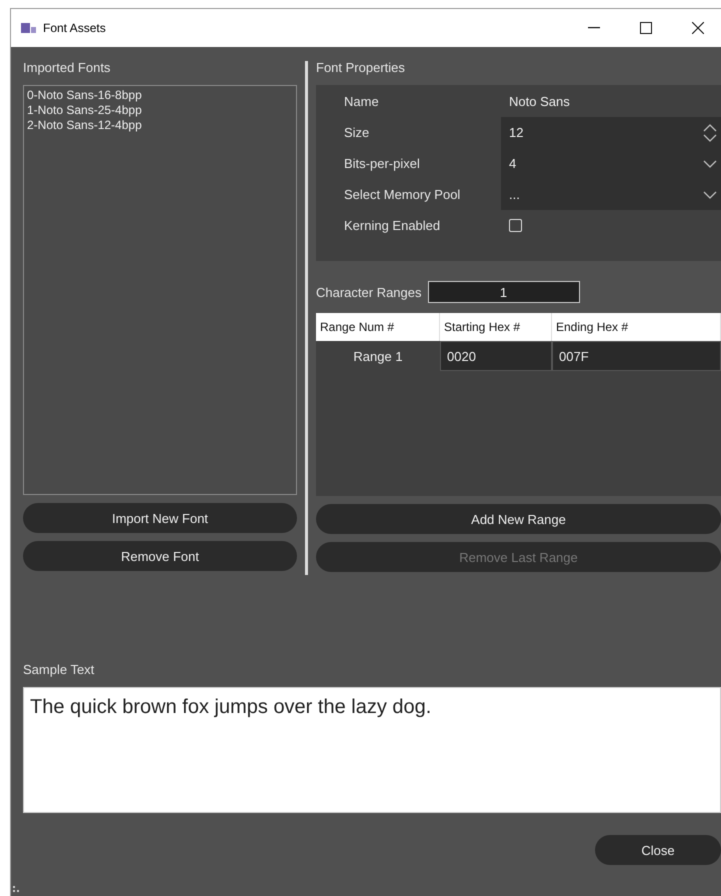 The width and height of the screenshot is (721, 896). What do you see at coordinates (361, 101) in the screenshot?
I see `property-label: Name` at bounding box center [361, 101].